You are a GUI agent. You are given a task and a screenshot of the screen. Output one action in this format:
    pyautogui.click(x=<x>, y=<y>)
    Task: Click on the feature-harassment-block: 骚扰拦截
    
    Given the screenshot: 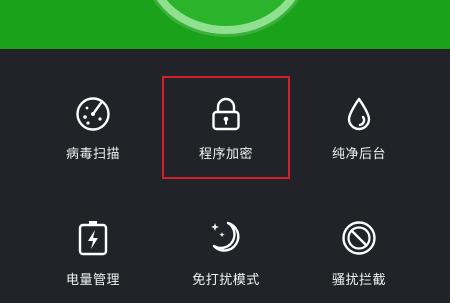 What is the action you would take?
    pyautogui.click(x=359, y=248)
    